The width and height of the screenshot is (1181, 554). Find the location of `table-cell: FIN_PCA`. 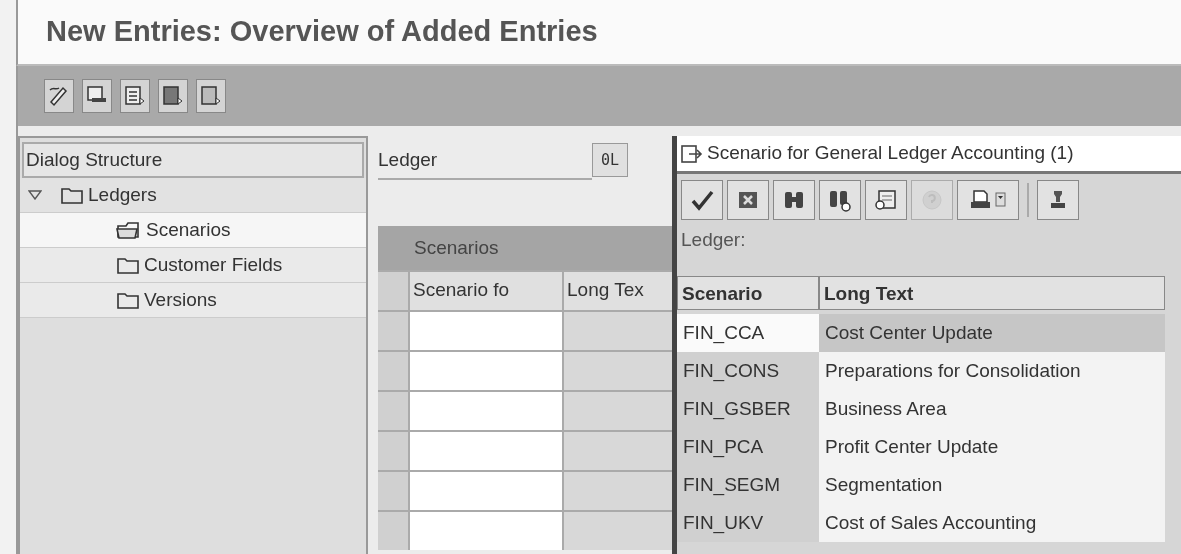

table-cell: FIN_PCA is located at coordinates (748, 447).